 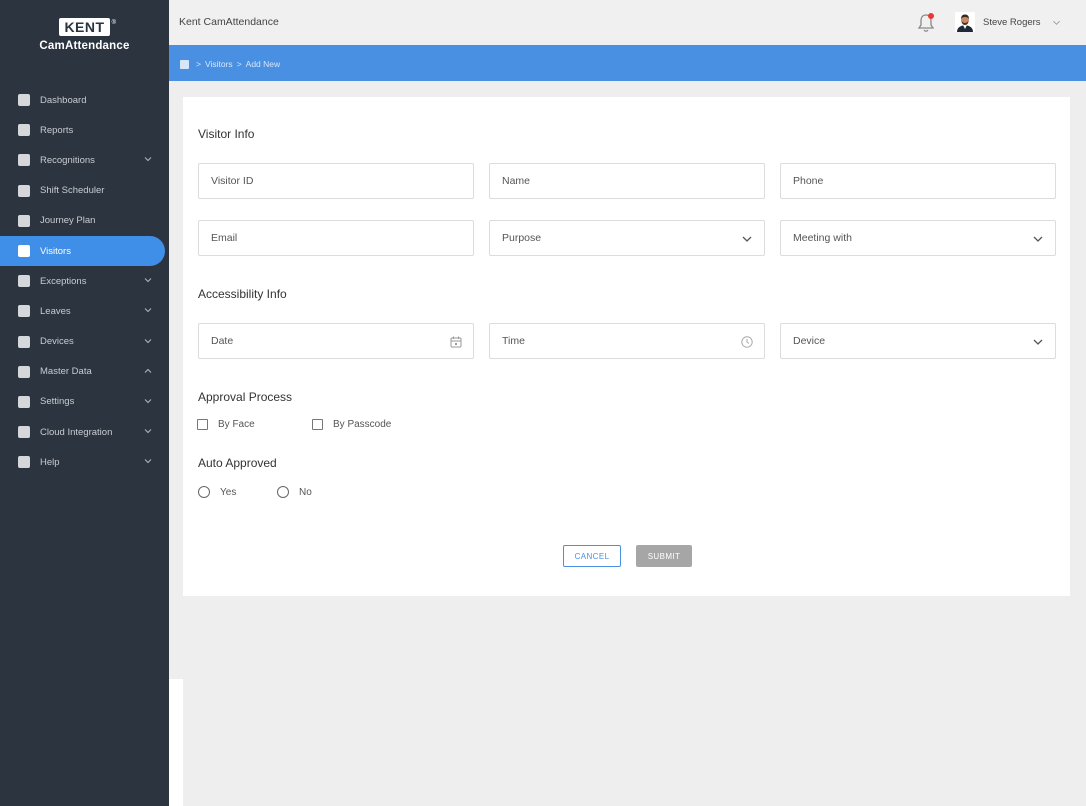 What do you see at coordinates (84, 311) in the screenshot?
I see `sidebar-item-leaves: Leaves` at bounding box center [84, 311].